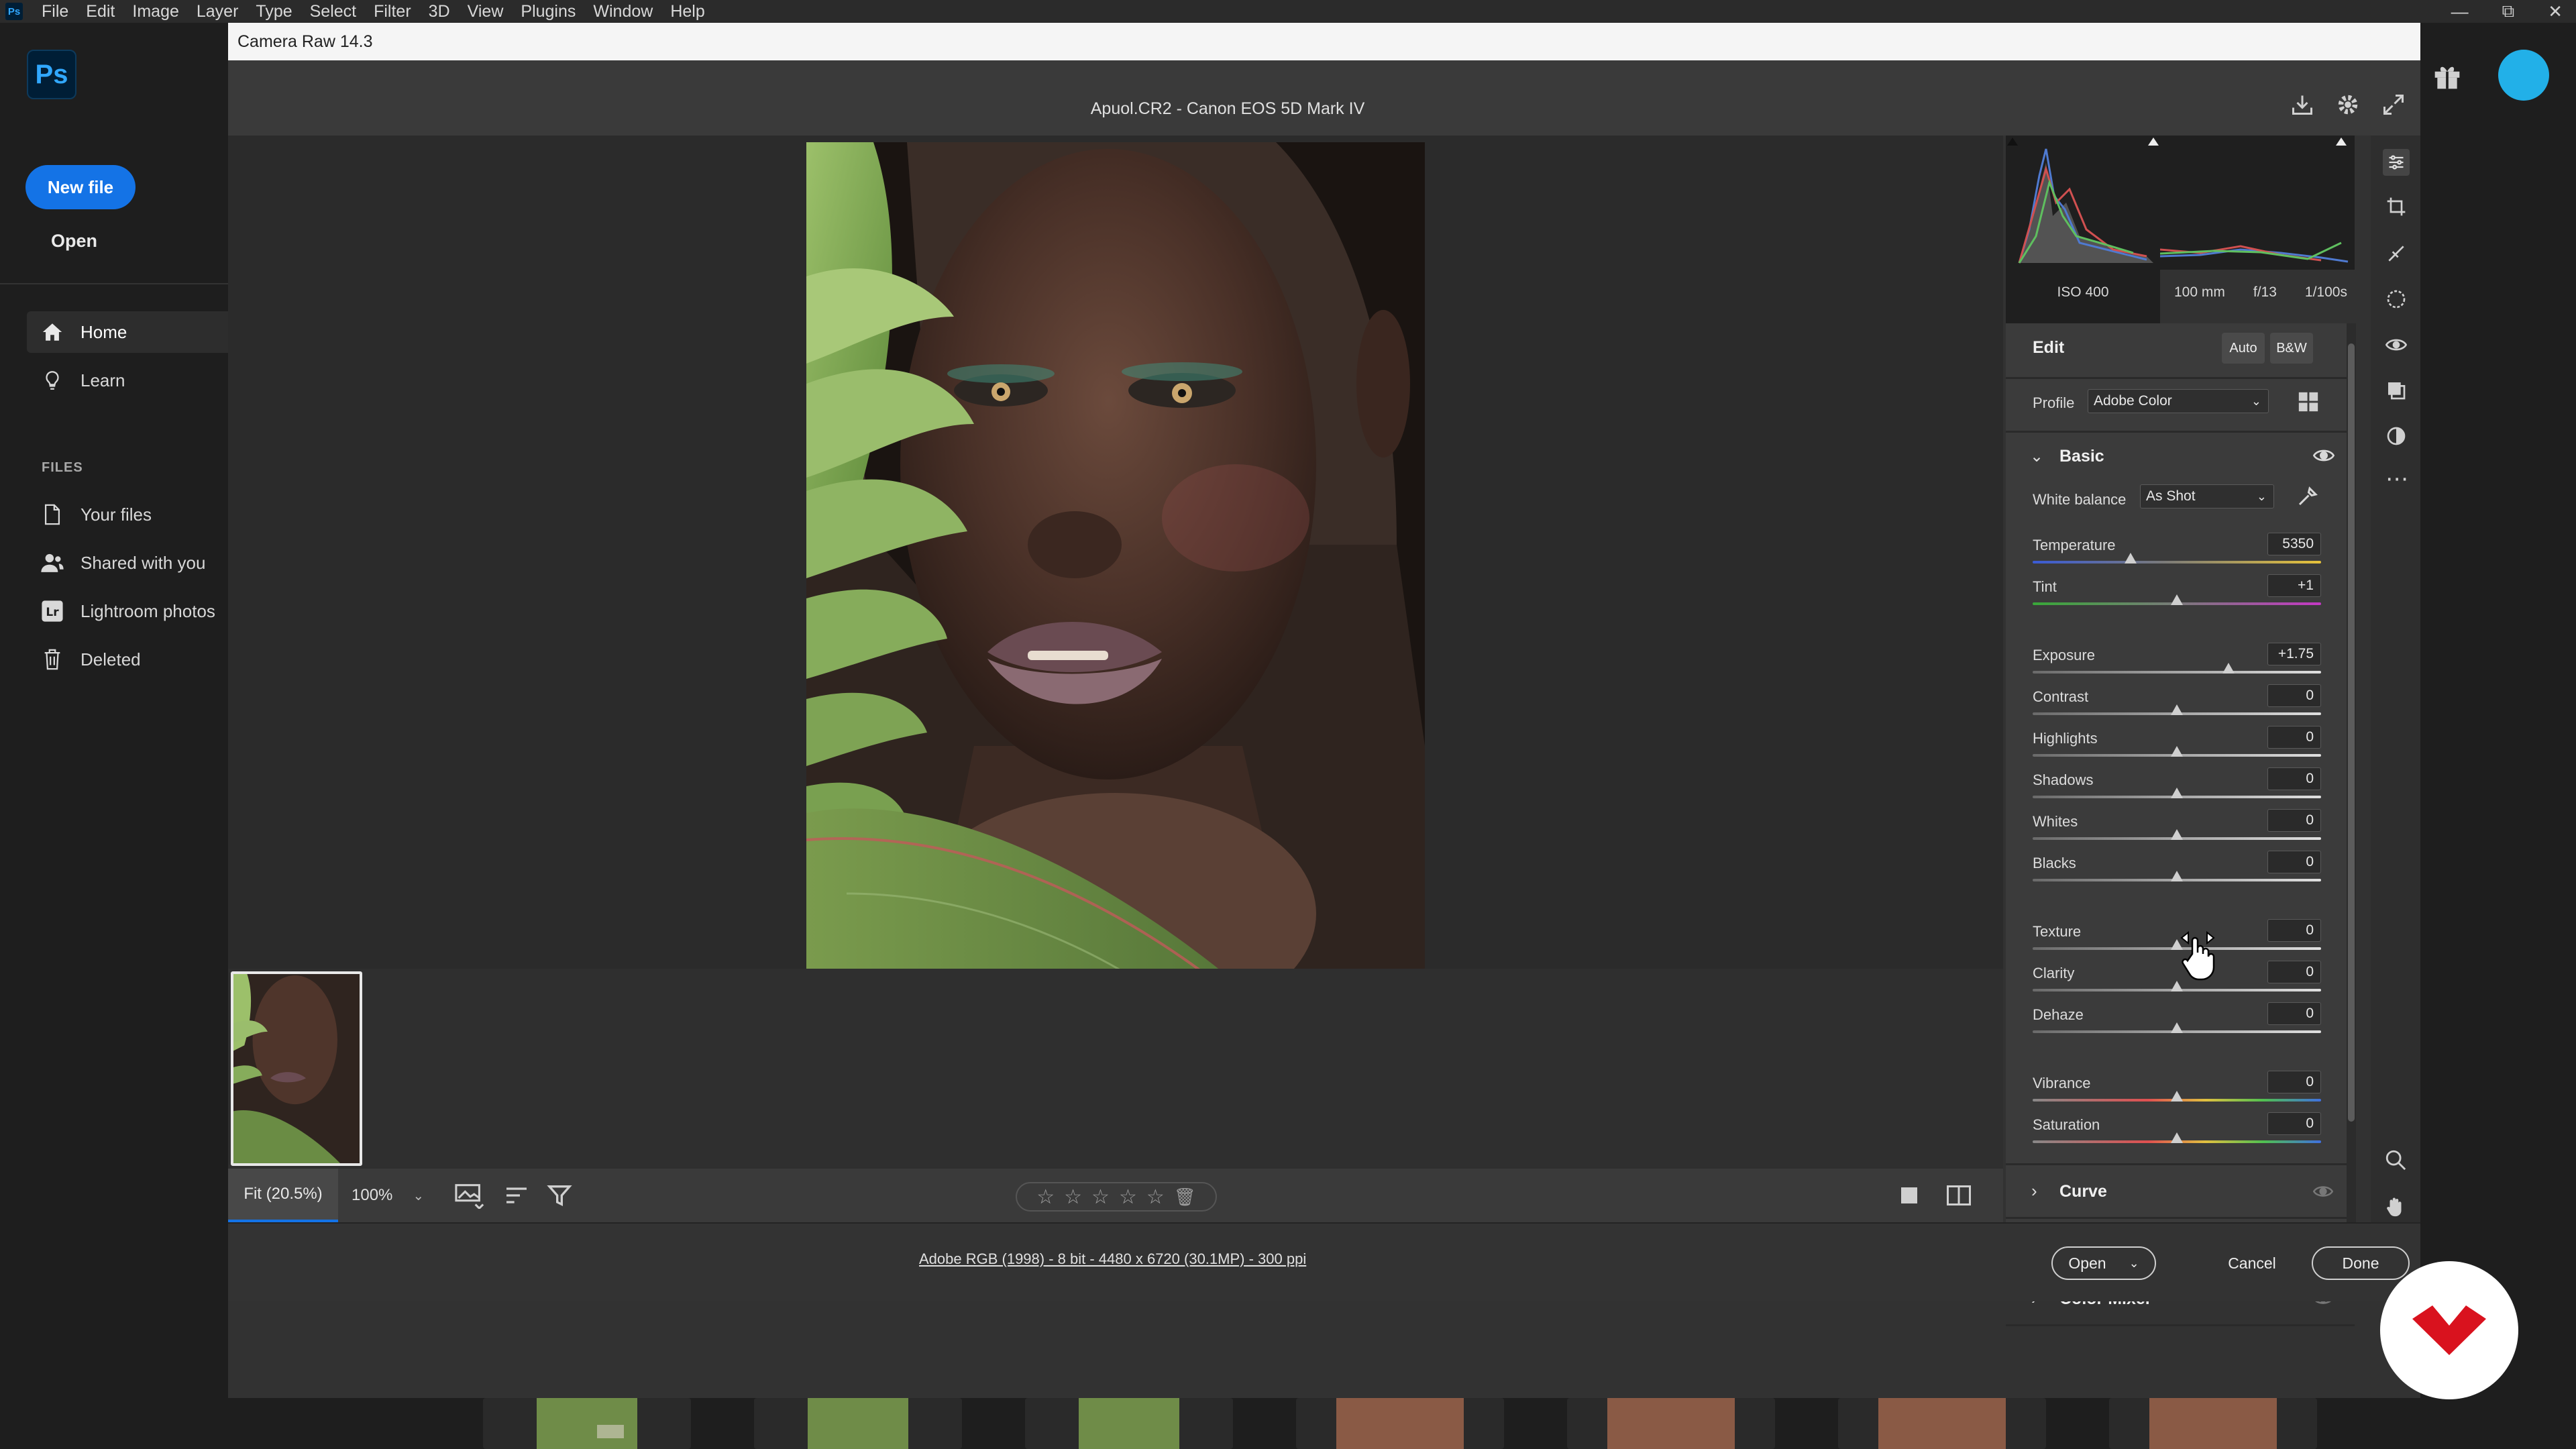 This screenshot has width=2576, height=1449. What do you see at coordinates (2395, 1206) in the screenshot?
I see `hand-icon` at bounding box center [2395, 1206].